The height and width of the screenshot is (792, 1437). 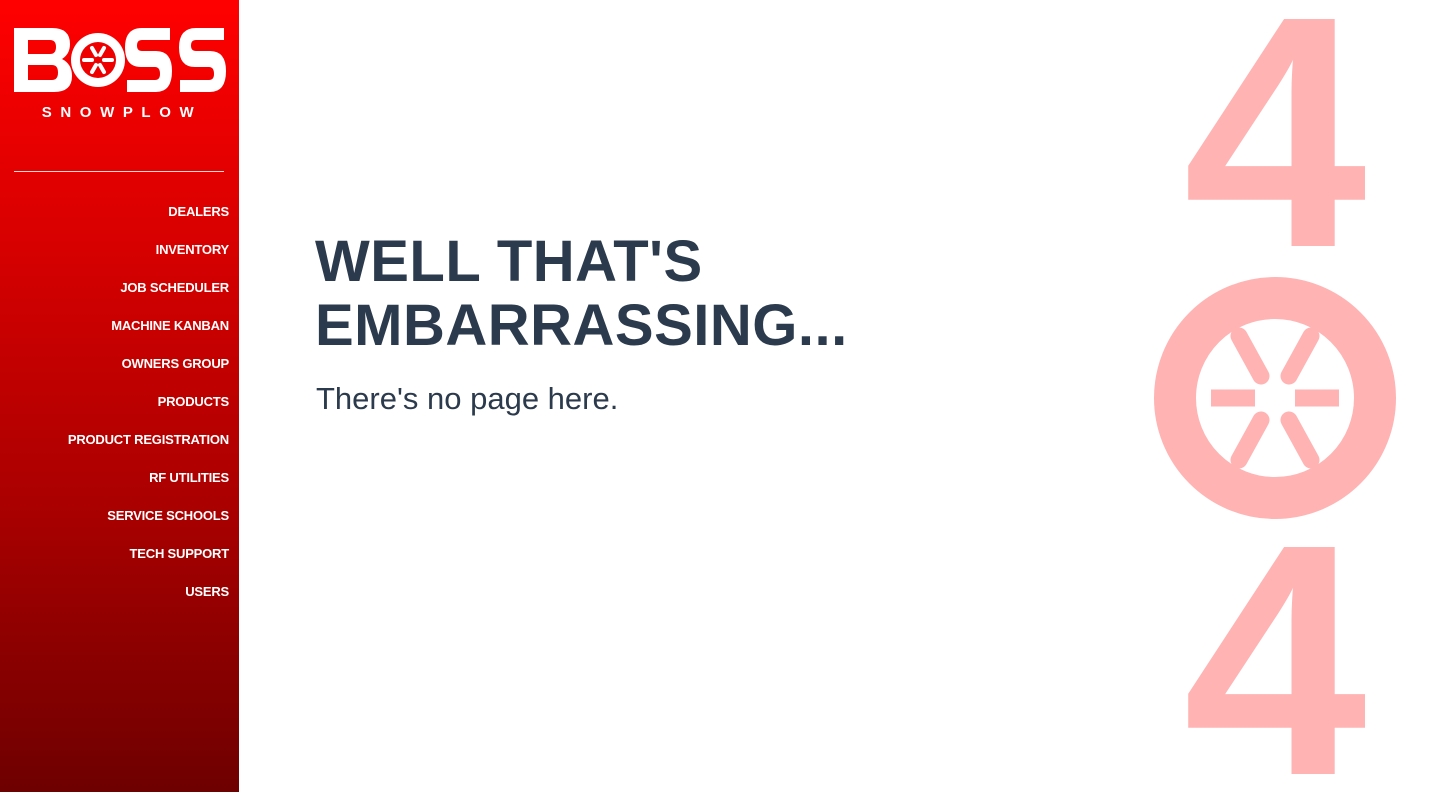 I want to click on sidebar-item-rf-utilities: RF UTILITIES, so click(x=114, y=487).